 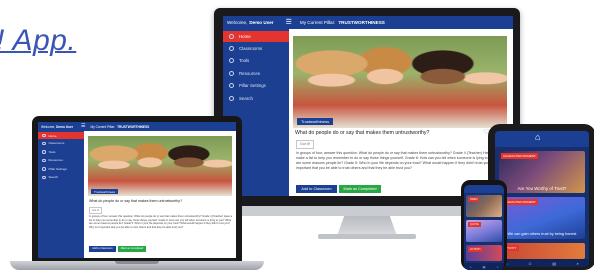 I want to click on card-tag: ACTIVITY, so click(x=475, y=249).